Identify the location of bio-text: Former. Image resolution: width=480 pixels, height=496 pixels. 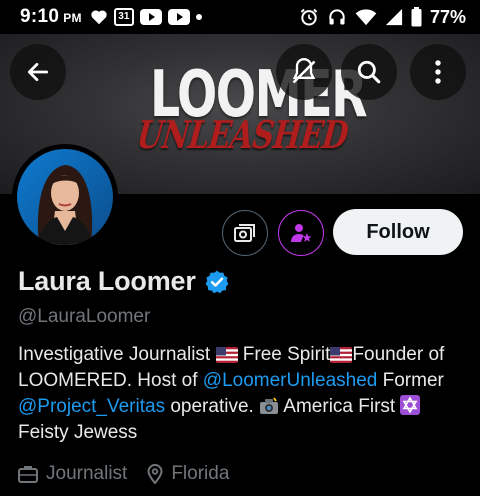
(410, 380).